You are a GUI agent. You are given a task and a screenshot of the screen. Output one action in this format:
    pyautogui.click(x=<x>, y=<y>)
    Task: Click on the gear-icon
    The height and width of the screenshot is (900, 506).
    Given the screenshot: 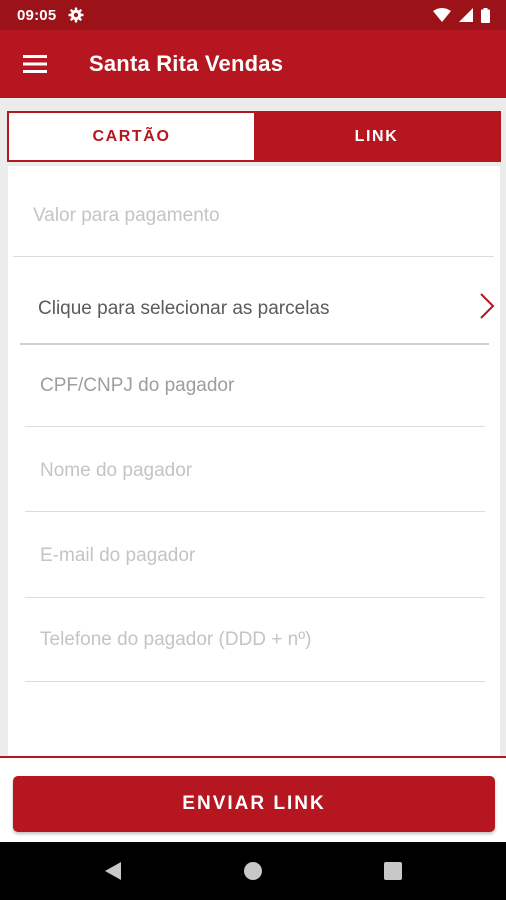 What is the action you would take?
    pyautogui.click(x=76, y=15)
    